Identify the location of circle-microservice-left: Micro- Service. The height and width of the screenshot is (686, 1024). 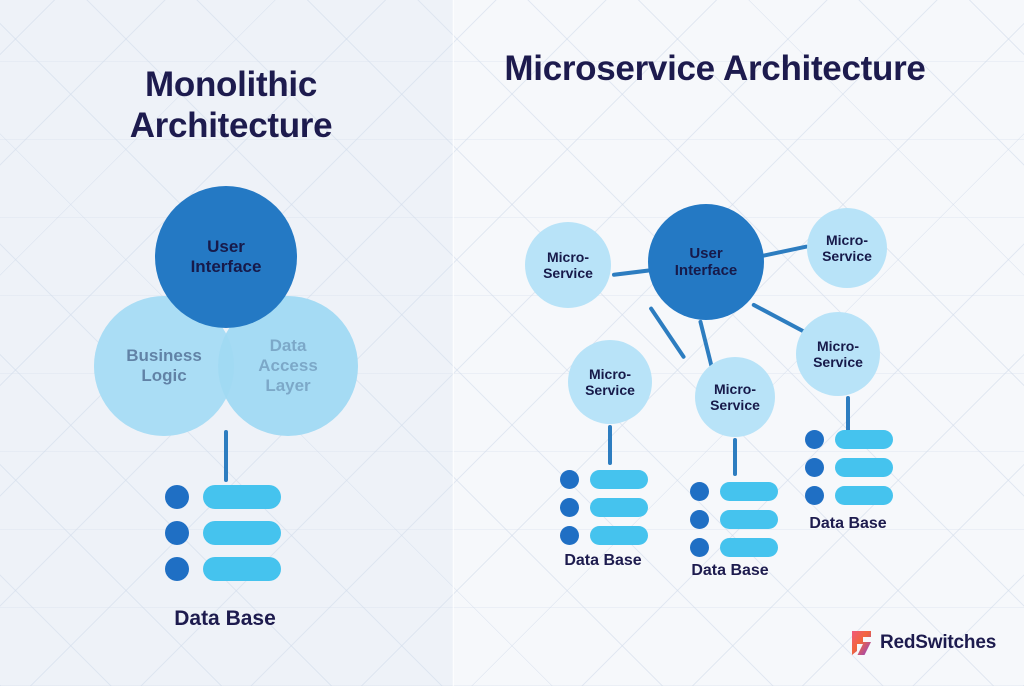
(568, 265).